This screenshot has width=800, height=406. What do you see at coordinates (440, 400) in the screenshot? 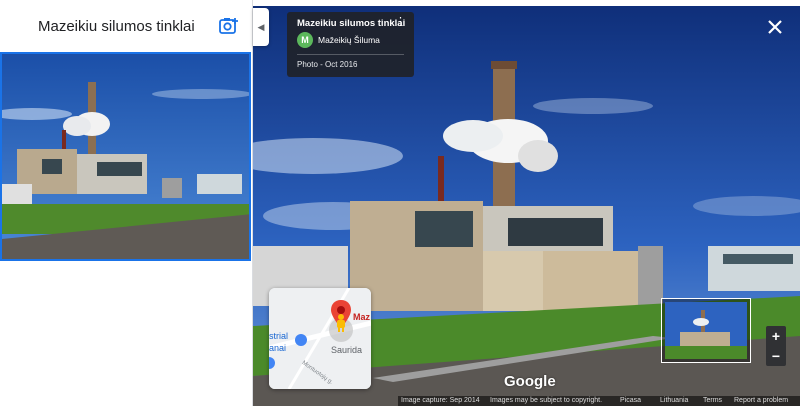
I see `capture-date: Image capture: Sep 2014` at bounding box center [440, 400].